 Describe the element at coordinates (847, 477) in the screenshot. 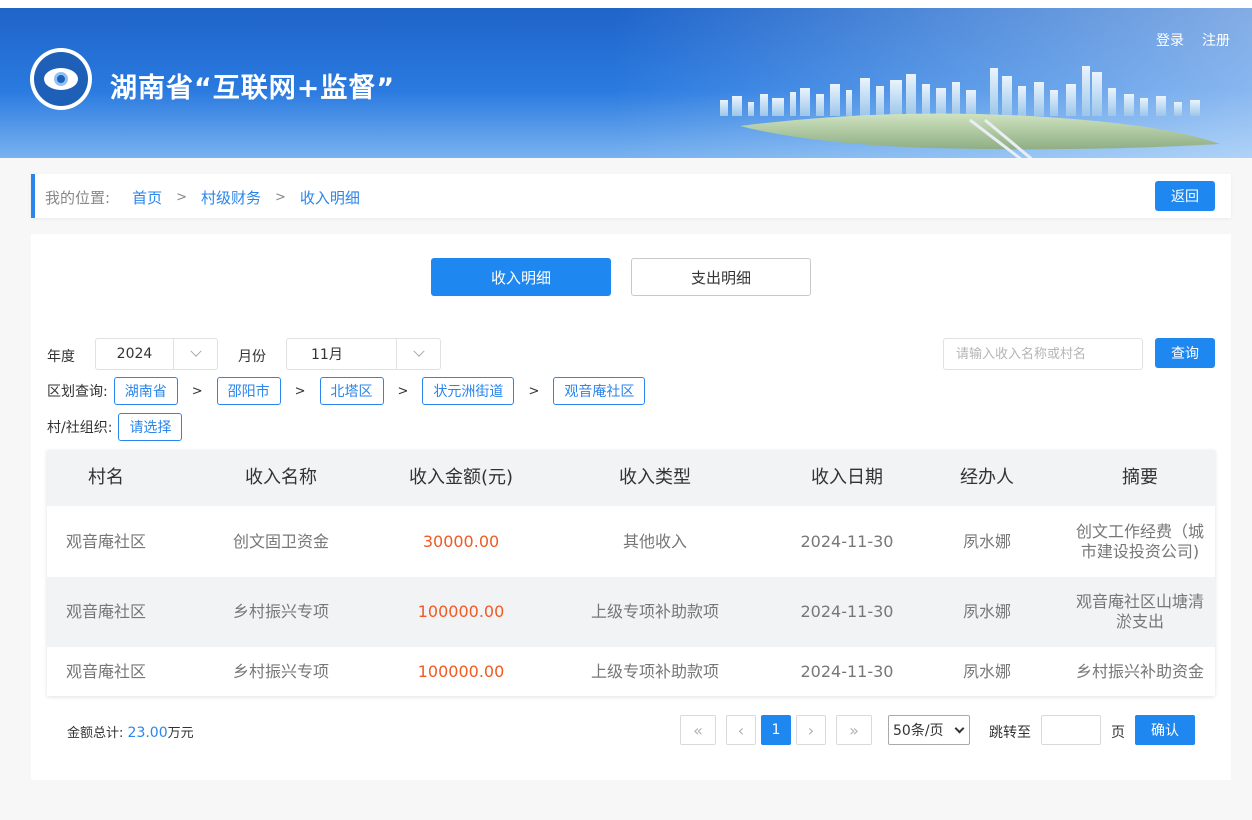

I see `header-date: 收入日期` at that location.